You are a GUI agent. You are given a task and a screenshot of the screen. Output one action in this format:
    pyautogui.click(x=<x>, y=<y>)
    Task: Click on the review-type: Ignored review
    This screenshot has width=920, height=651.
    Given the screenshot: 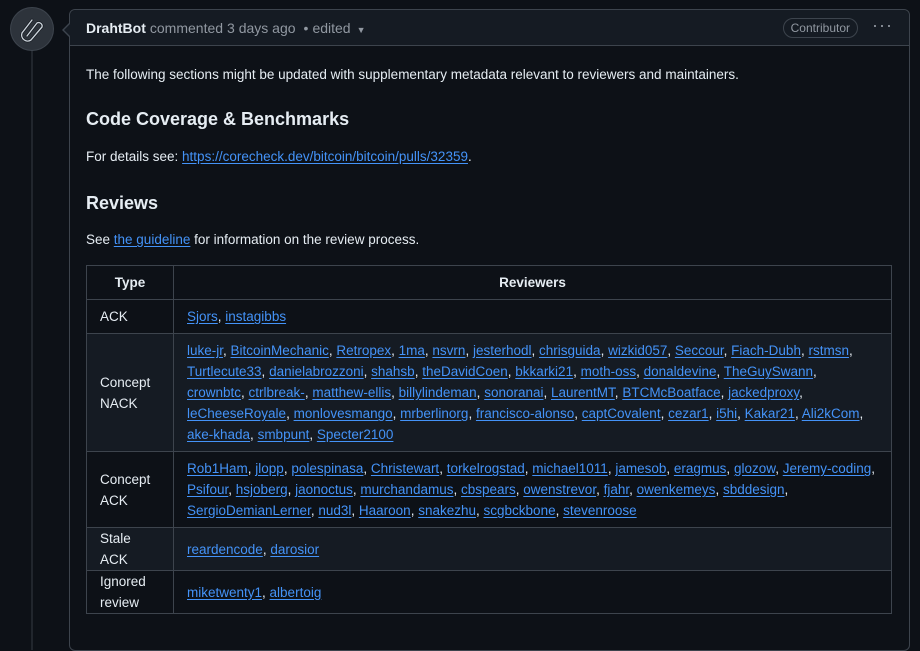 What is the action you would take?
    pyautogui.click(x=130, y=592)
    